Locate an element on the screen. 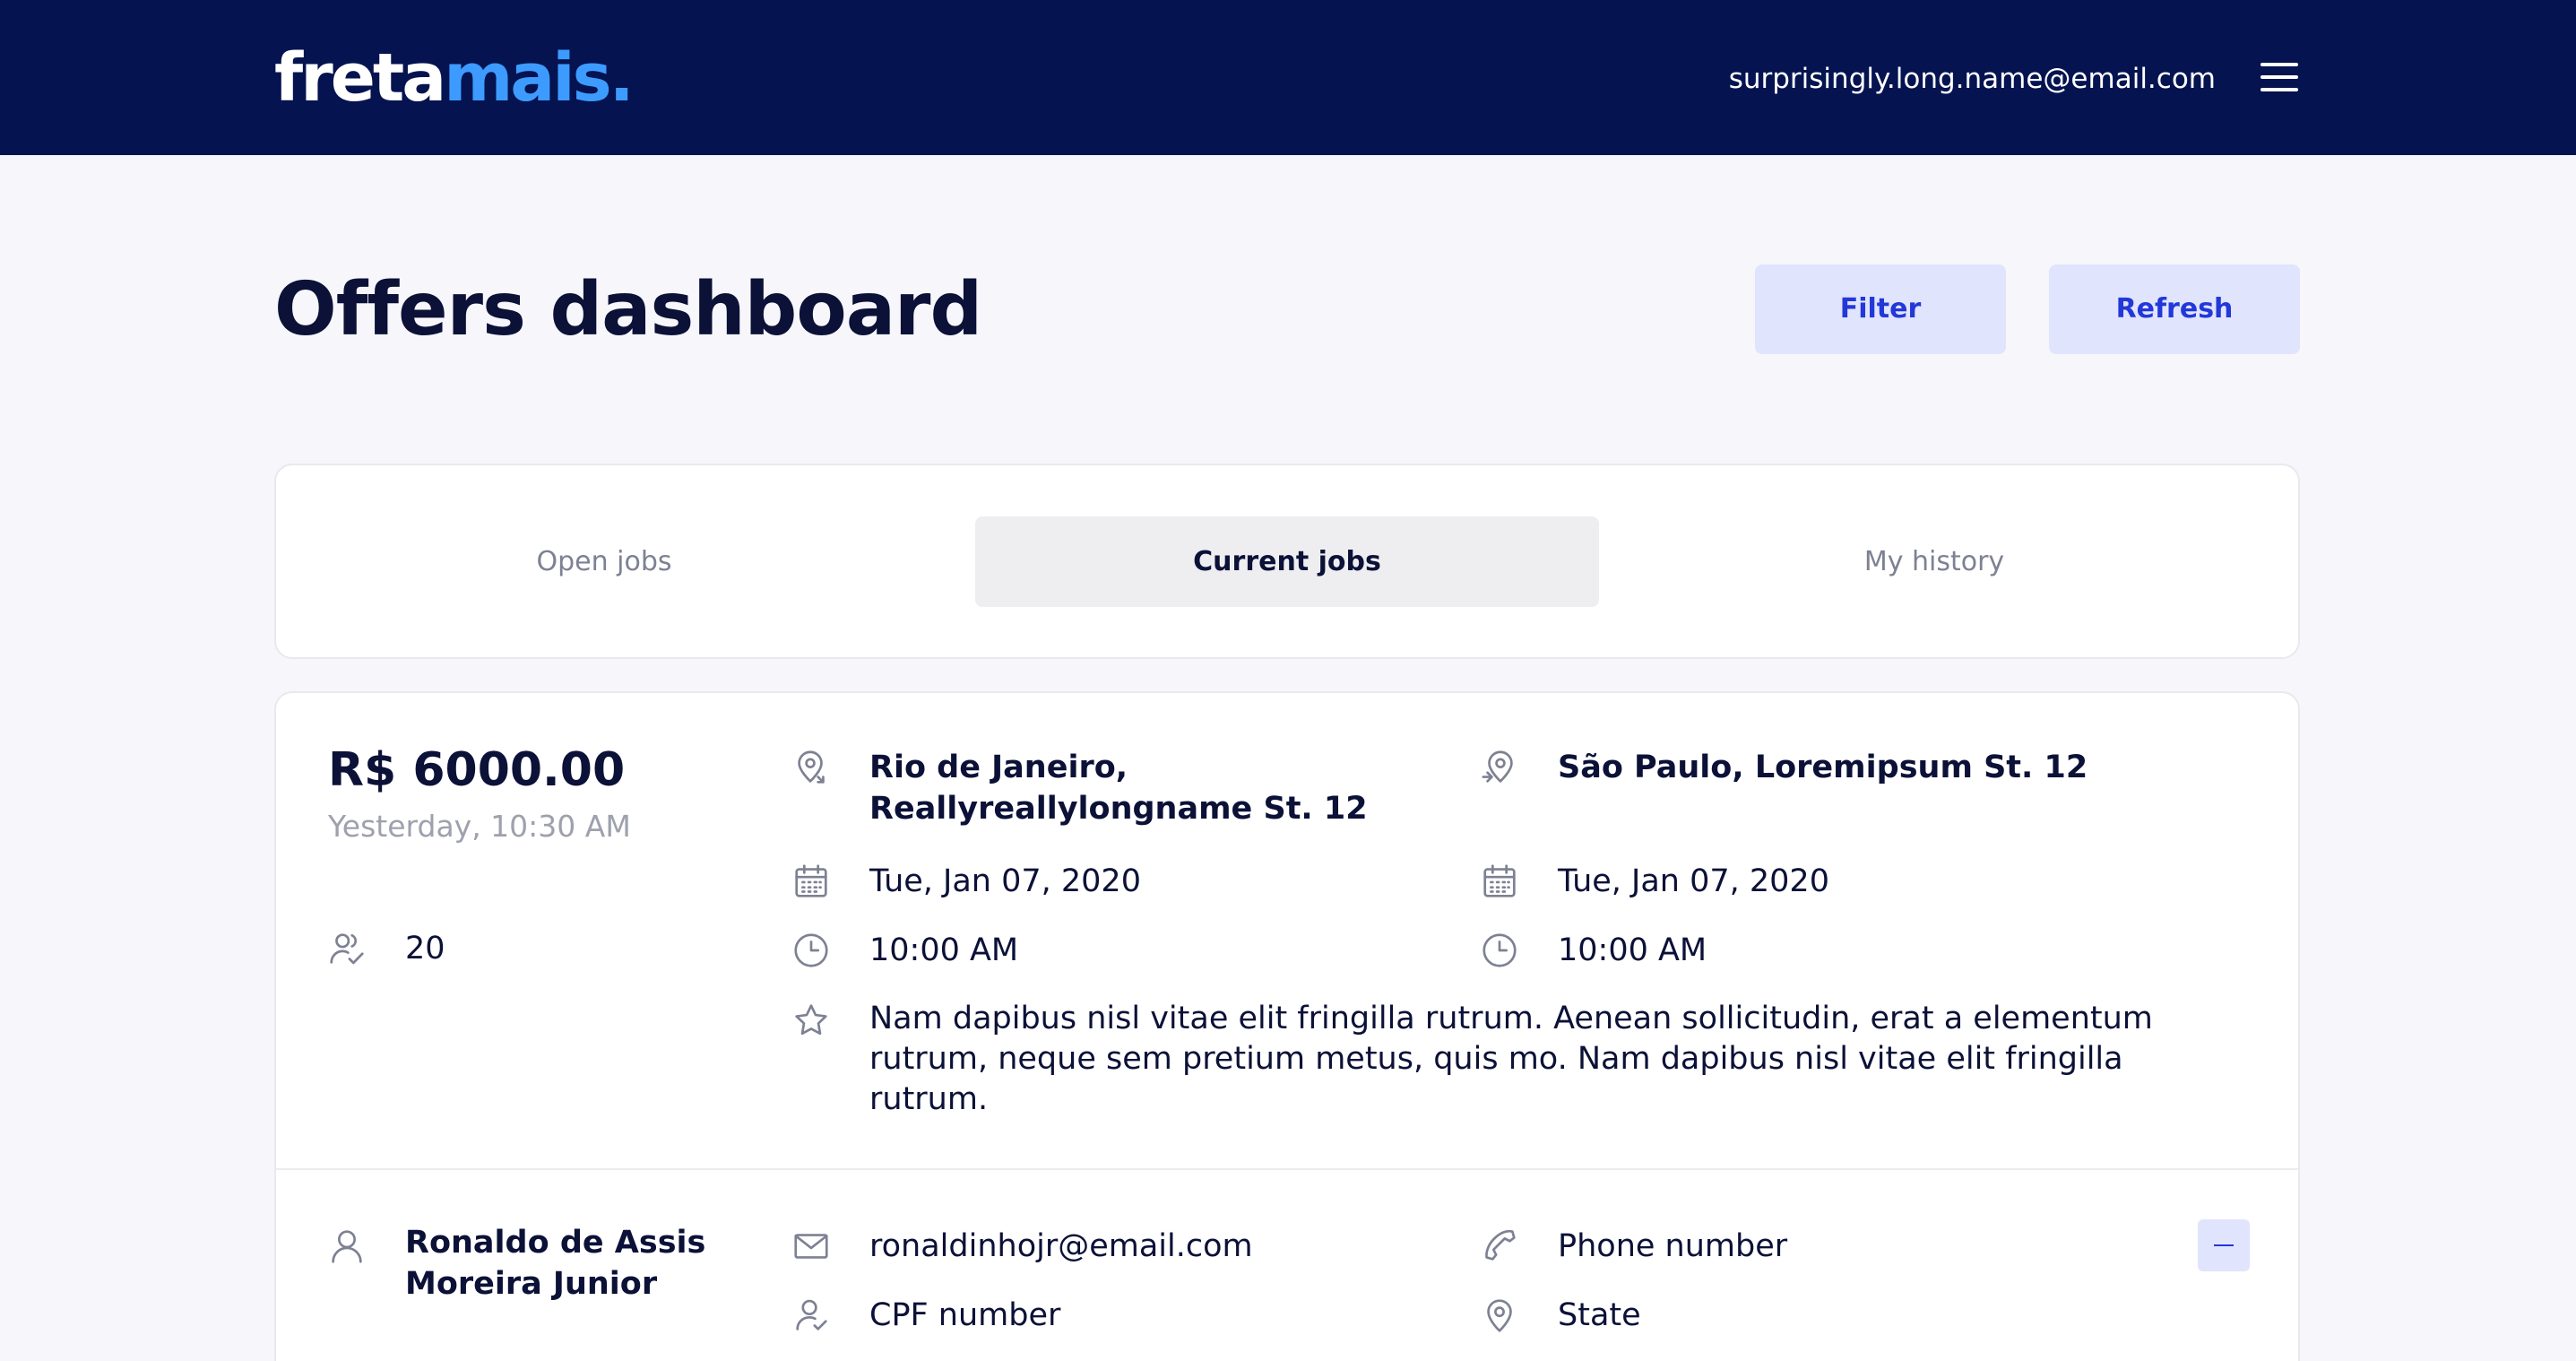 This screenshot has height=1361, width=2576. logo-text-freta: freta is located at coordinates (360, 78).